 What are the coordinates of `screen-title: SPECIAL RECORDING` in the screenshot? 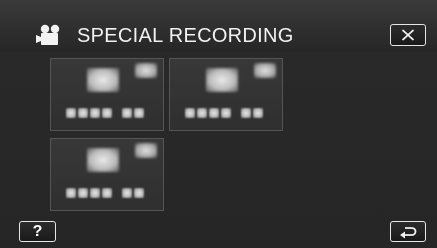 It's located at (185, 36).